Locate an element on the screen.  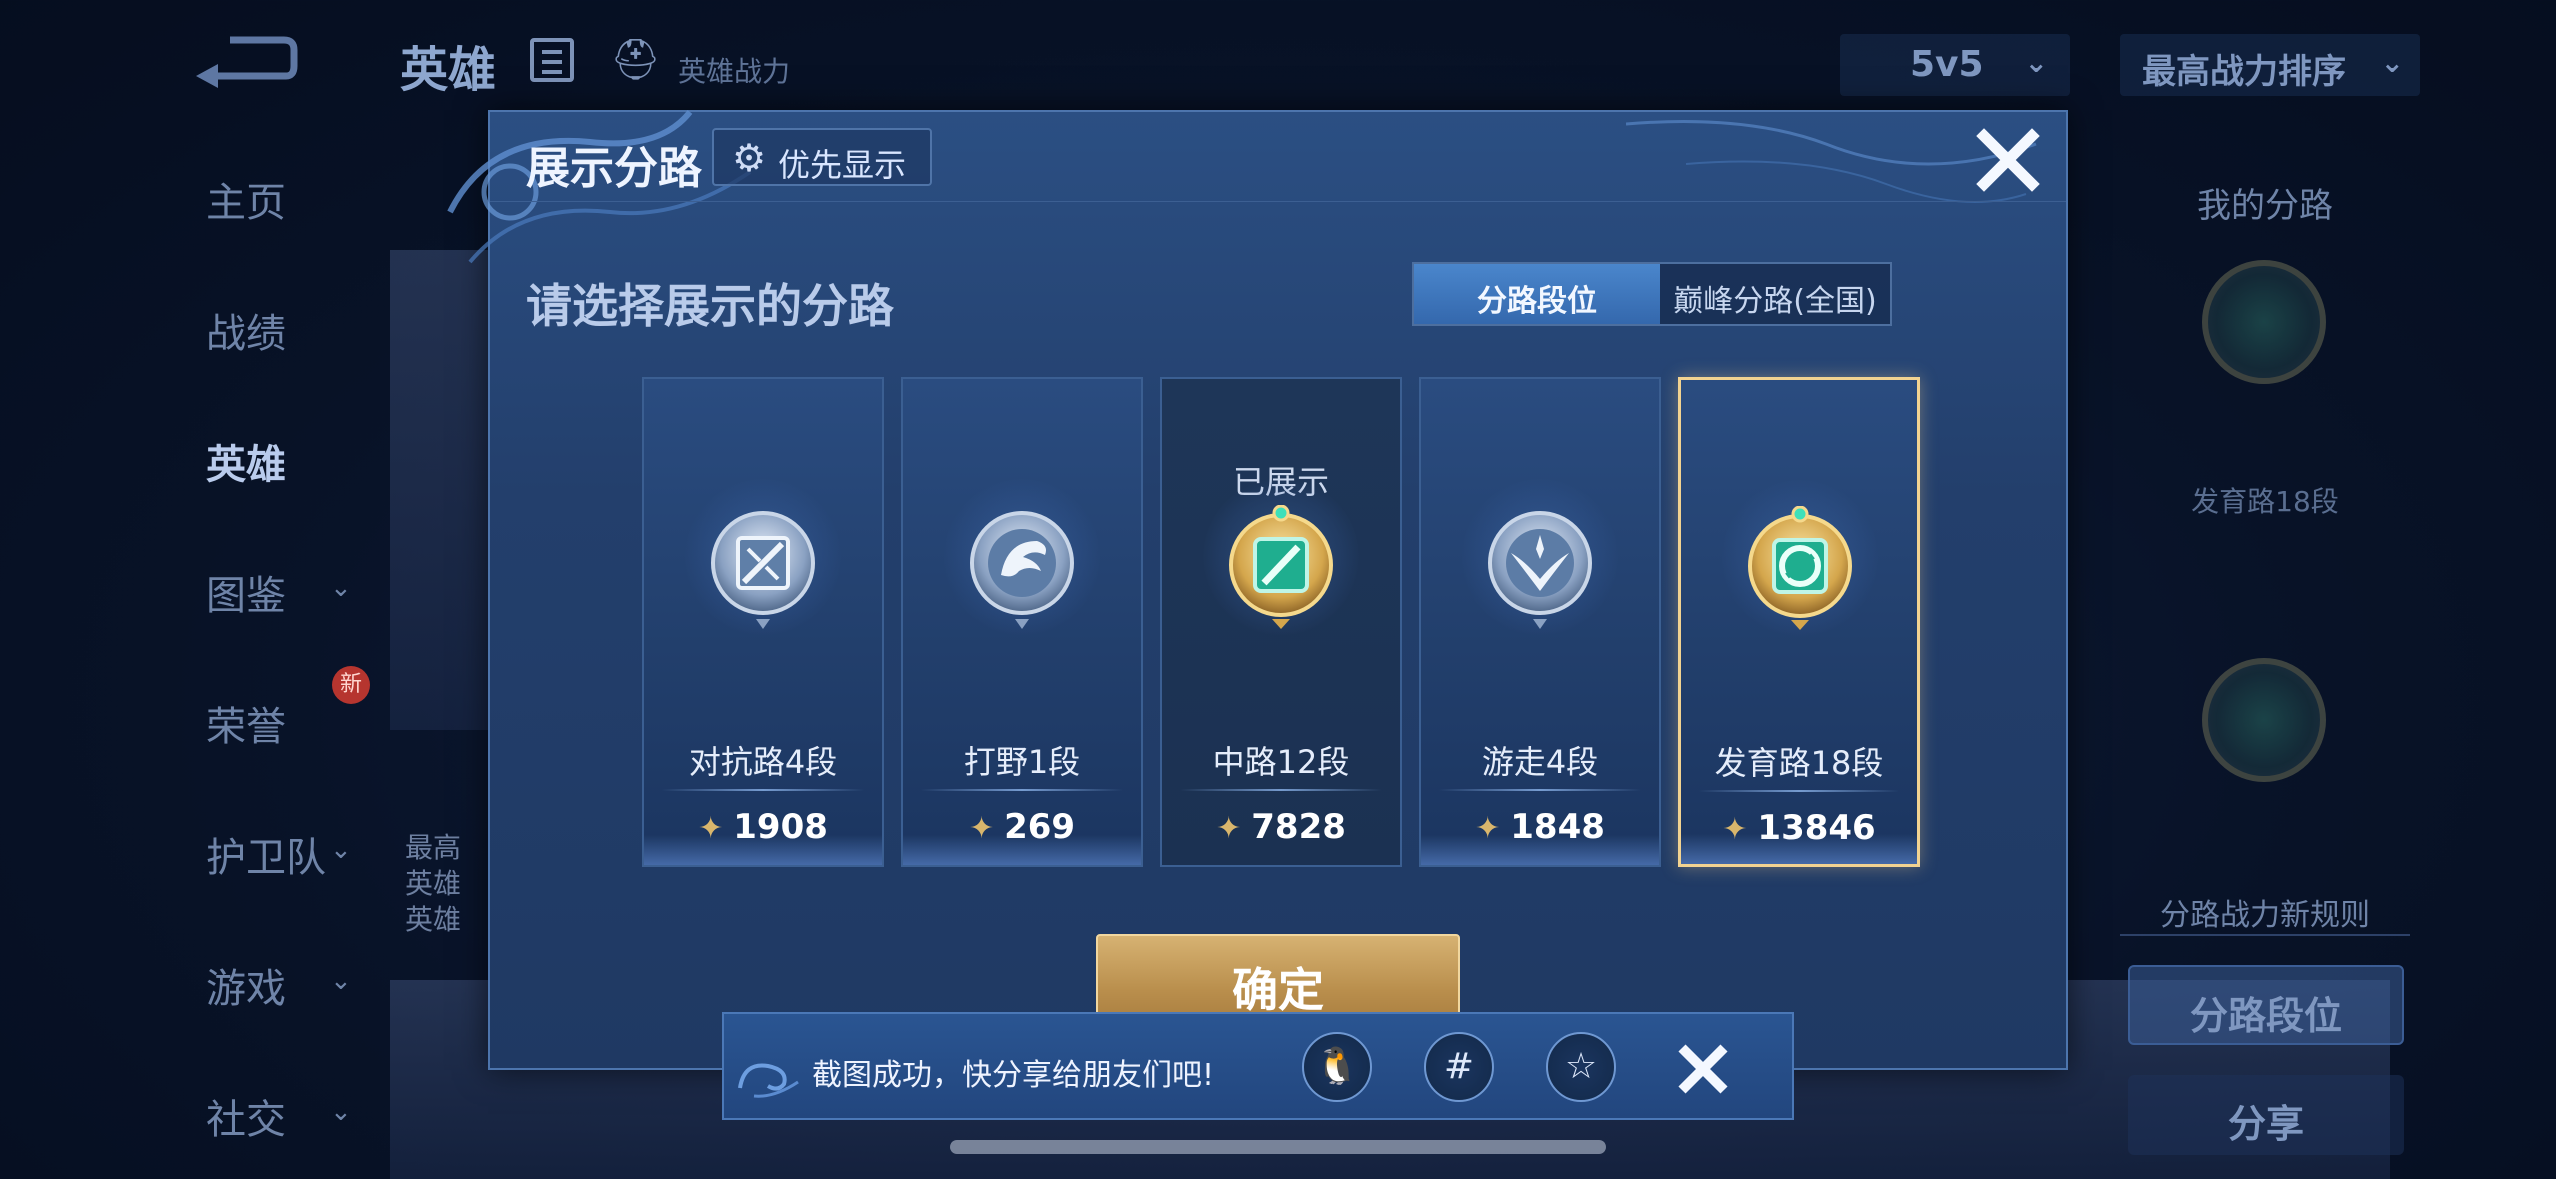
toast-close-button is located at coordinates (1703, 1069).